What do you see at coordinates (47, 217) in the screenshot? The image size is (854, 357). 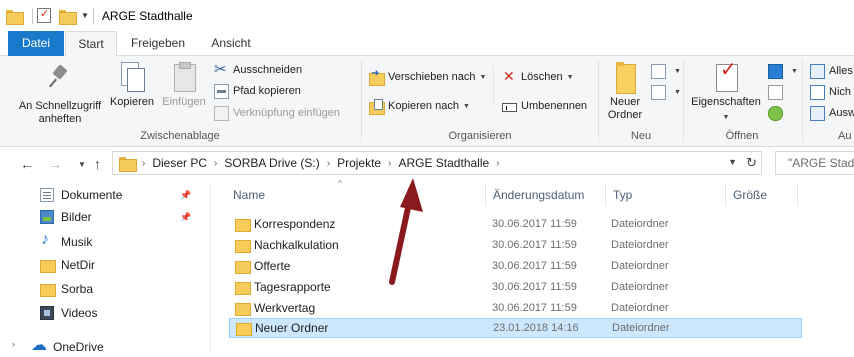 I see `pictures-icon` at bounding box center [47, 217].